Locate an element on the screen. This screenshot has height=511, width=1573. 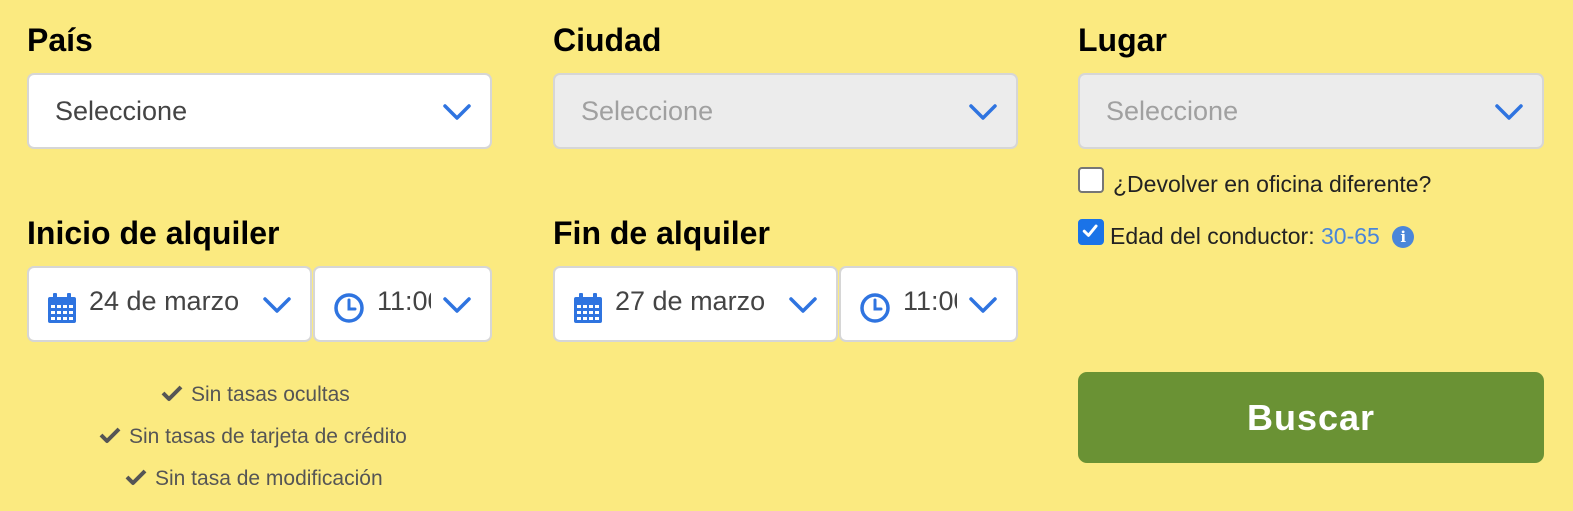
ciudad-select-value: Seleccione is located at coordinates (647, 110).